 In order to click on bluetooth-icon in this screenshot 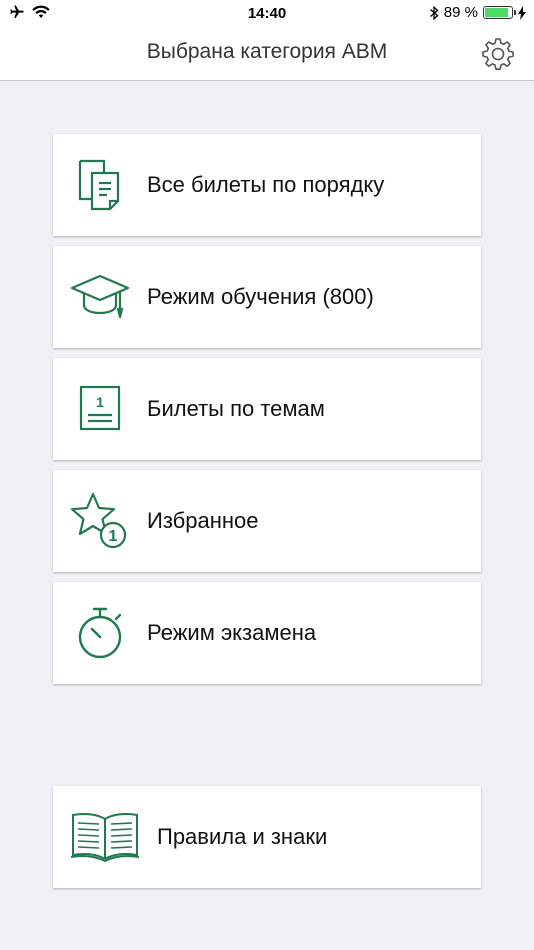, I will do `click(434, 12)`.